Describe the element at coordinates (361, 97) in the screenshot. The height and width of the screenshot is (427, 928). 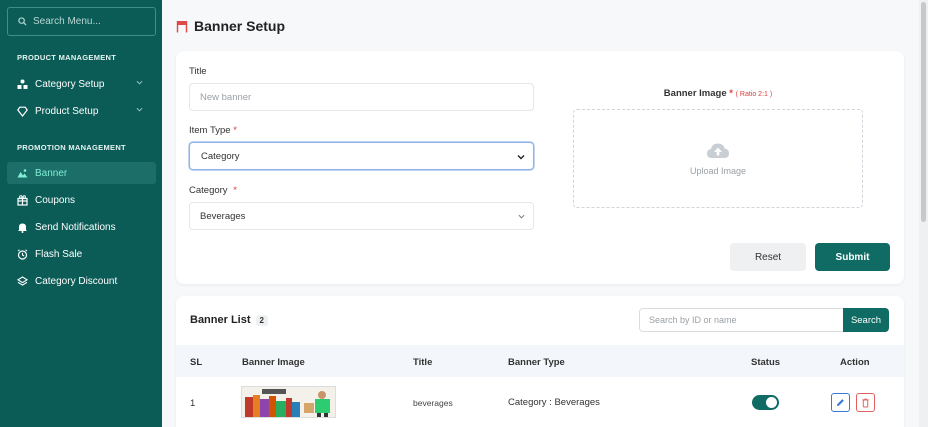
I see `title-input: New banner` at that location.